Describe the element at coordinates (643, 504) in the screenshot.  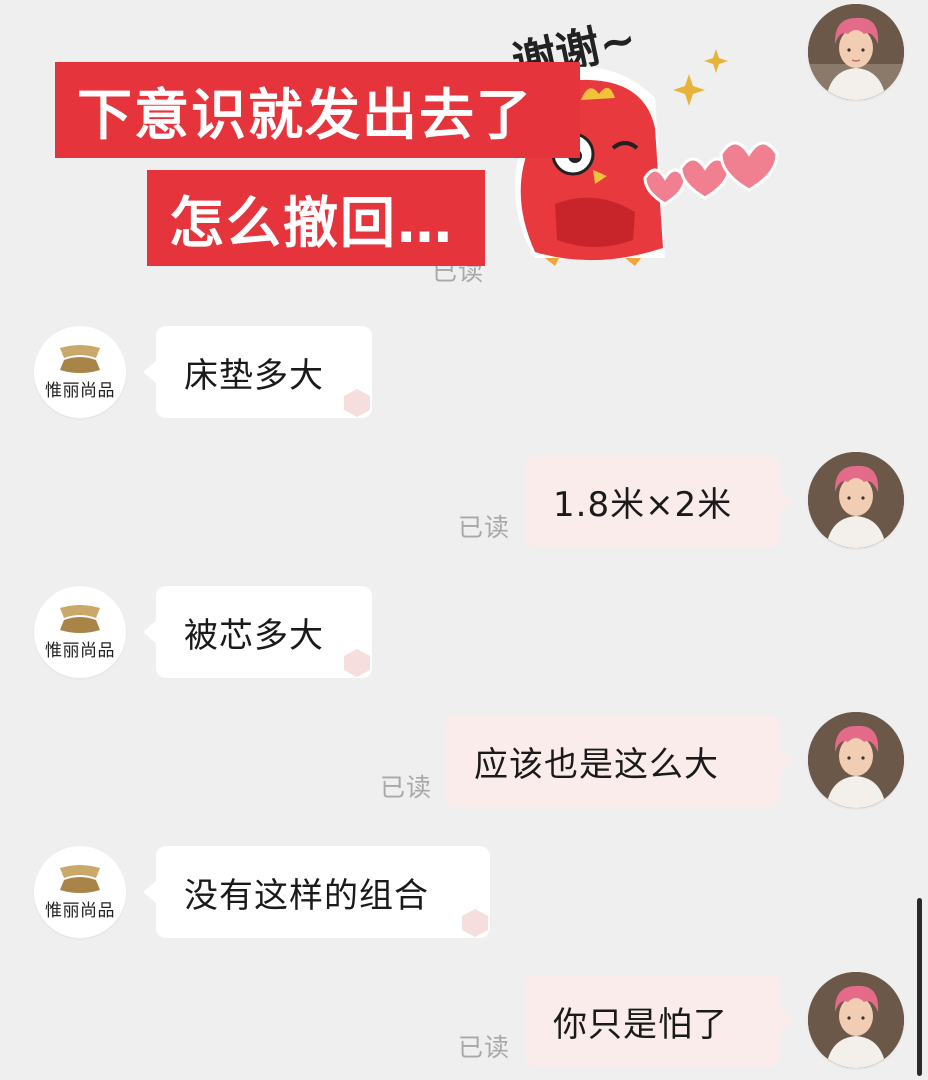
I see `message-text: 1.8米×2米` at that location.